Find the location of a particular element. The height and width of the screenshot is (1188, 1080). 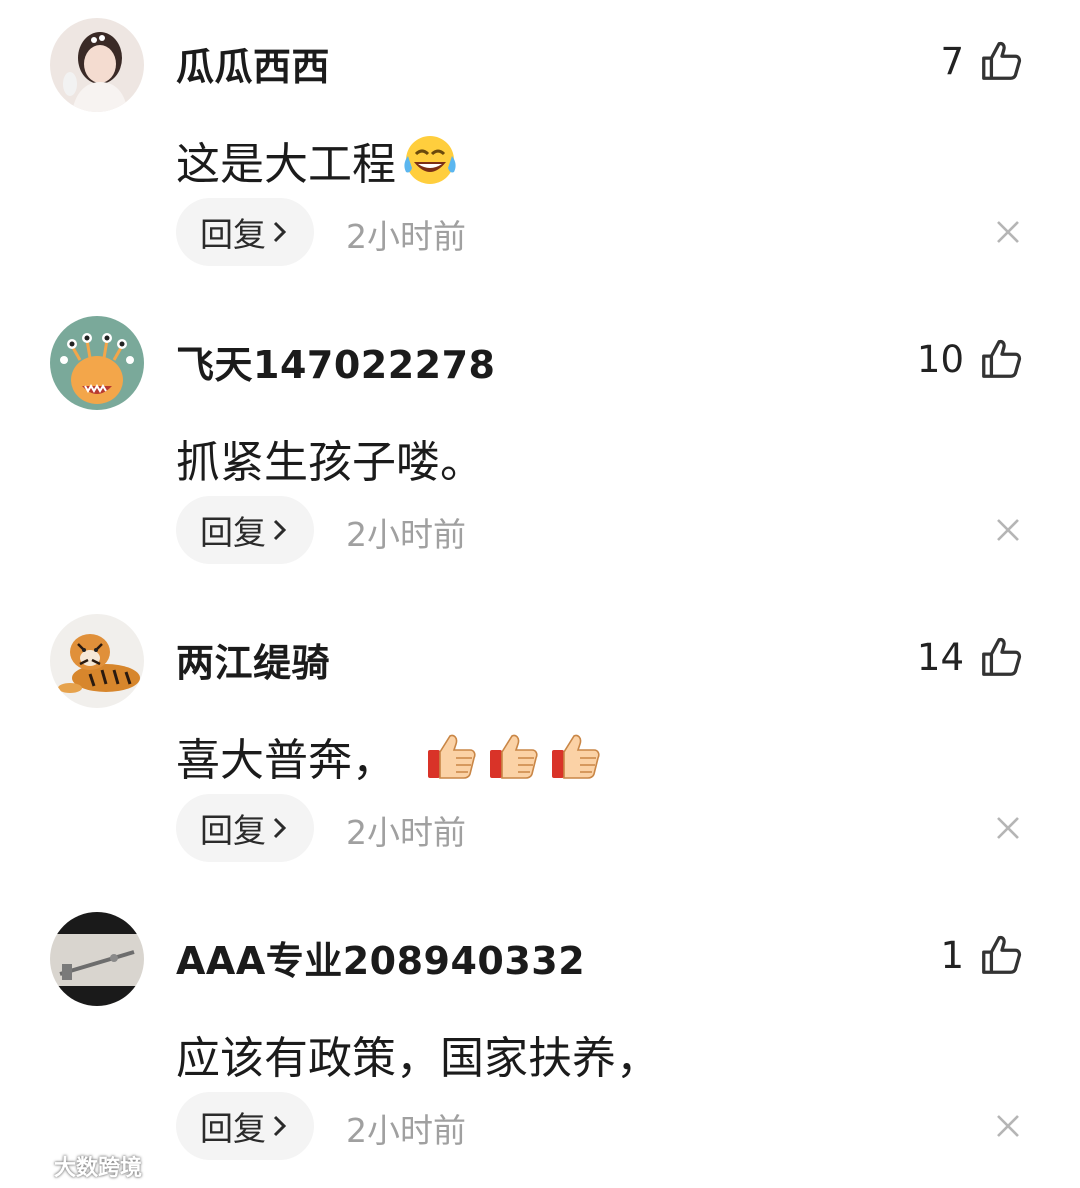

like-count: 14 is located at coordinates (940, 657).